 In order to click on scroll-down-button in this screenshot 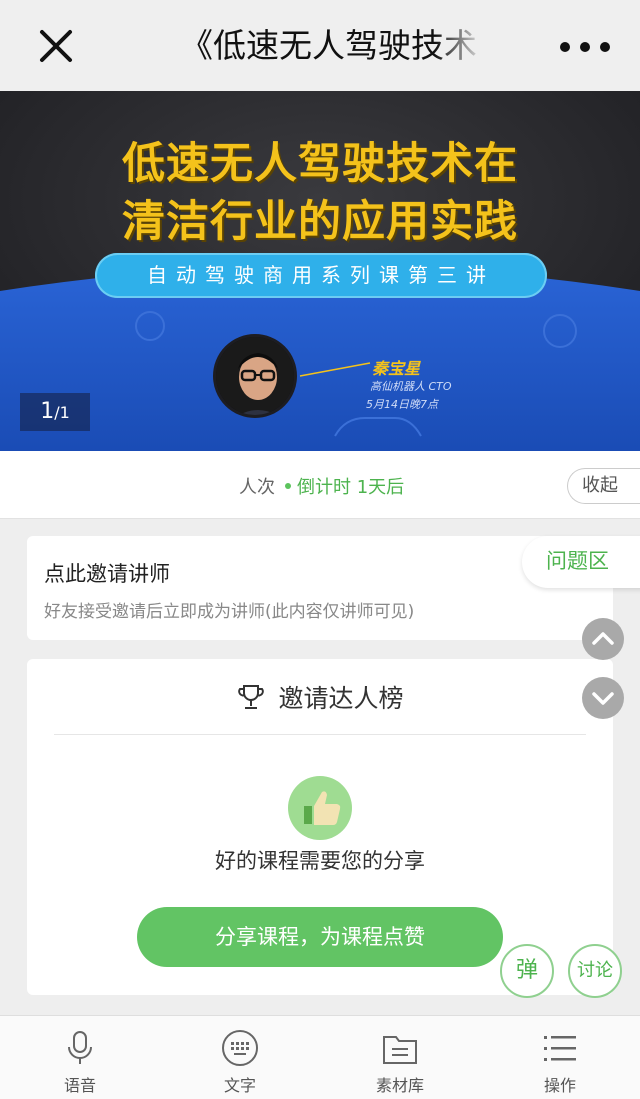, I will do `click(603, 698)`.